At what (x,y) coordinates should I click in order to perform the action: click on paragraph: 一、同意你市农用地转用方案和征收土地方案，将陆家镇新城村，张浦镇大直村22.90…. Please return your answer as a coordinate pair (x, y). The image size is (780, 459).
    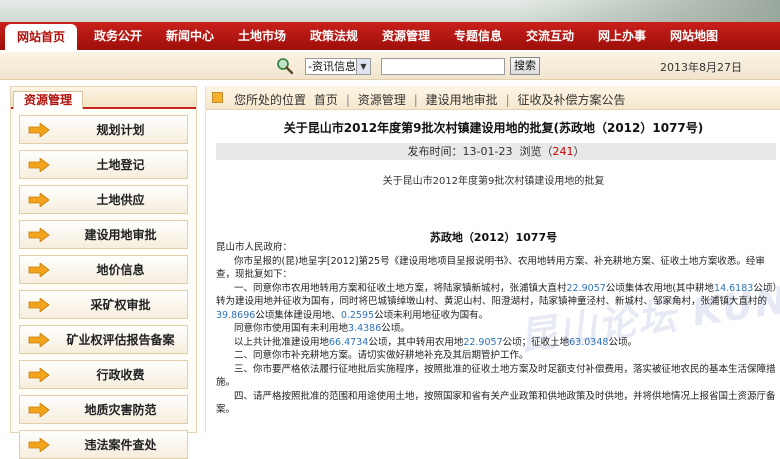
    Looking at the image, I should click on (497, 301).